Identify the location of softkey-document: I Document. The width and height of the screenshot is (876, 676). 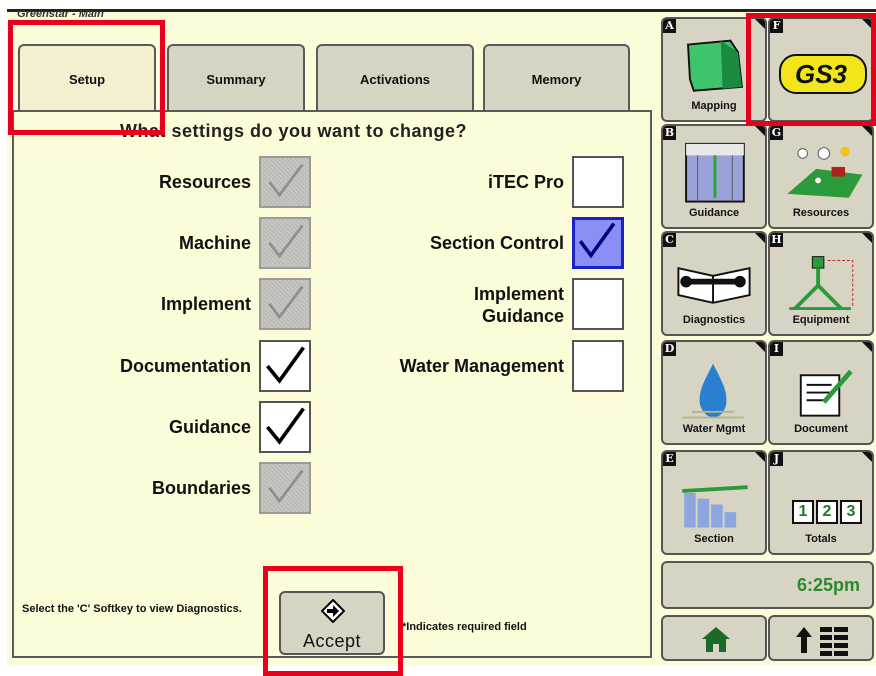
(821, 392).